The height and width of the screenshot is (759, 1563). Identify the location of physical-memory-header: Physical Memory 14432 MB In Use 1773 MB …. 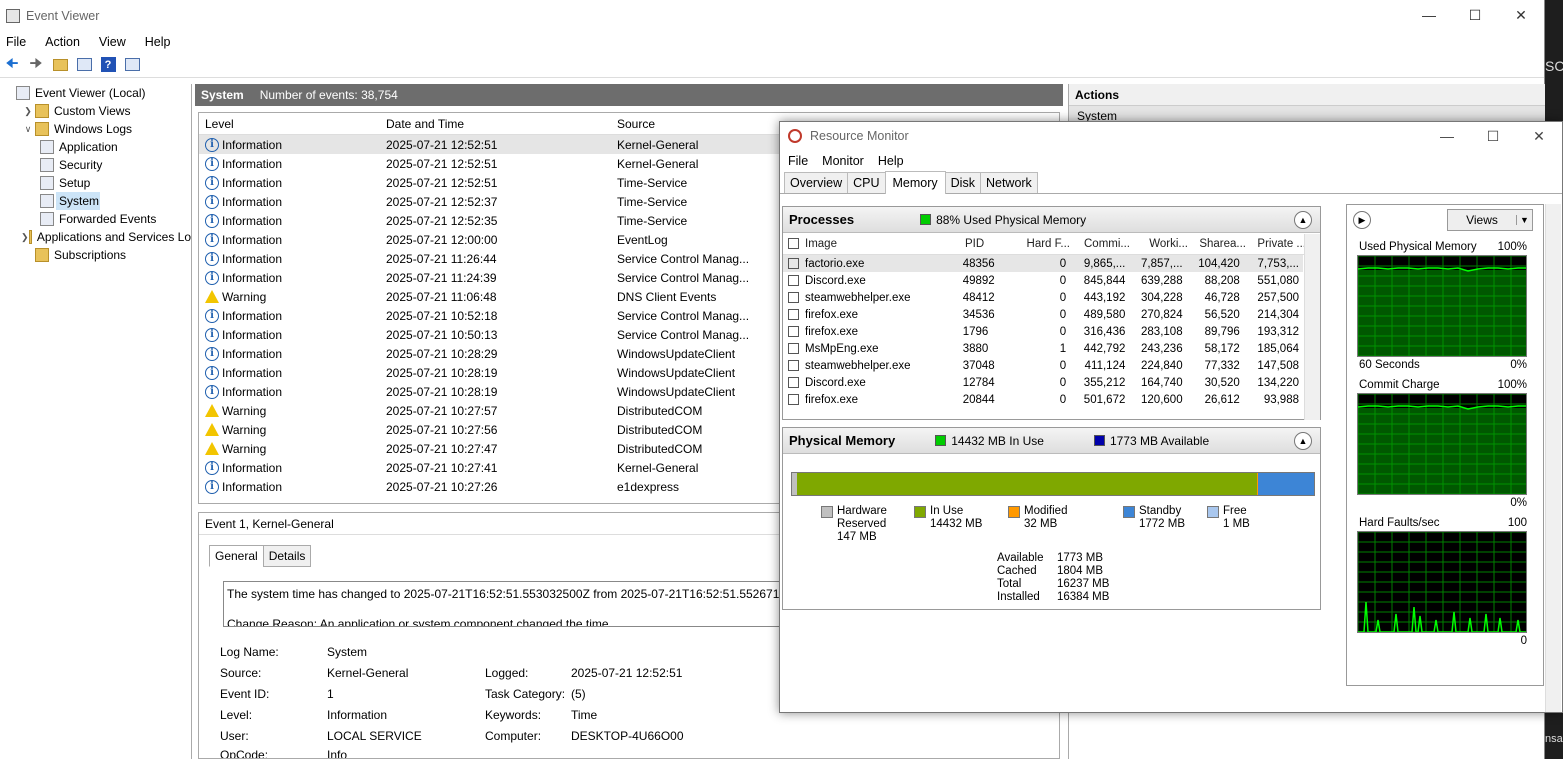
(1051, 441).